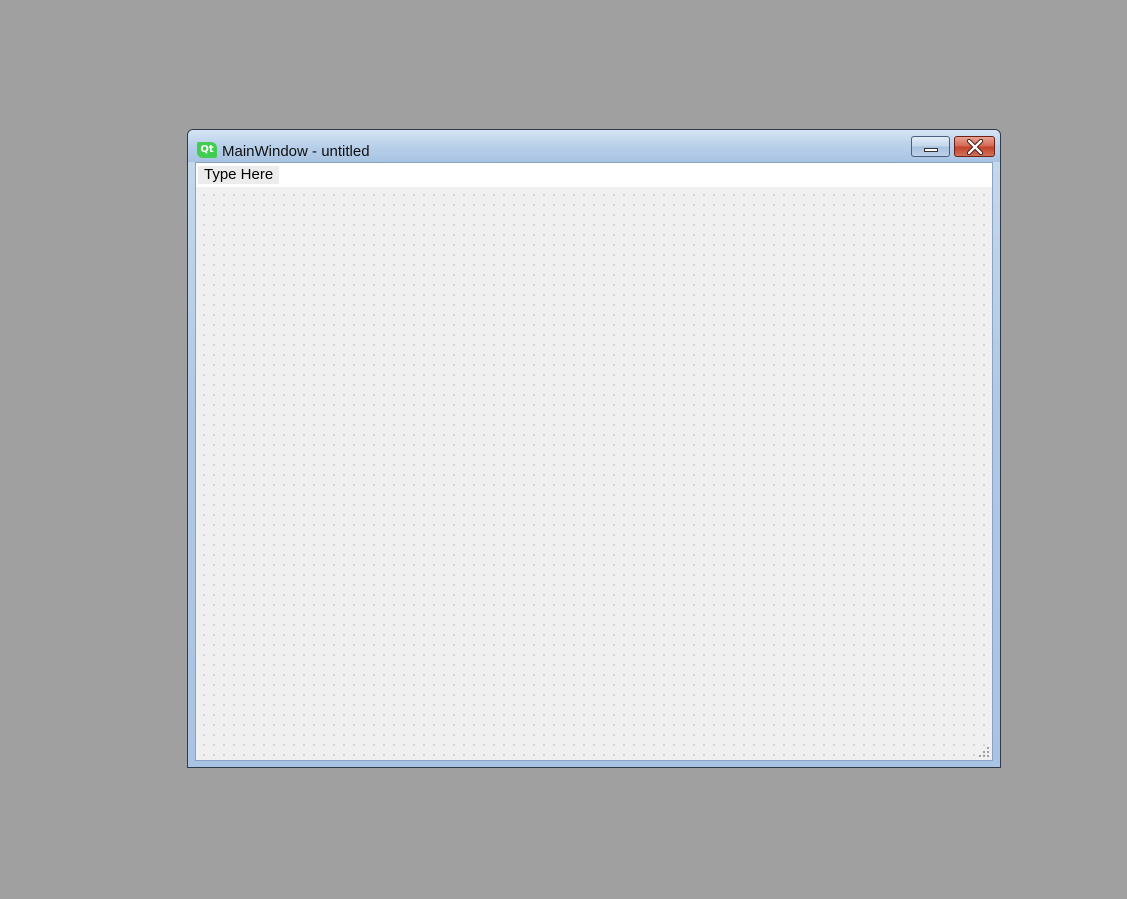  Describe the element at coordinates (239, 175) in the screenshot. I see `menu-type-here-placeholder: Type Here` at that location.